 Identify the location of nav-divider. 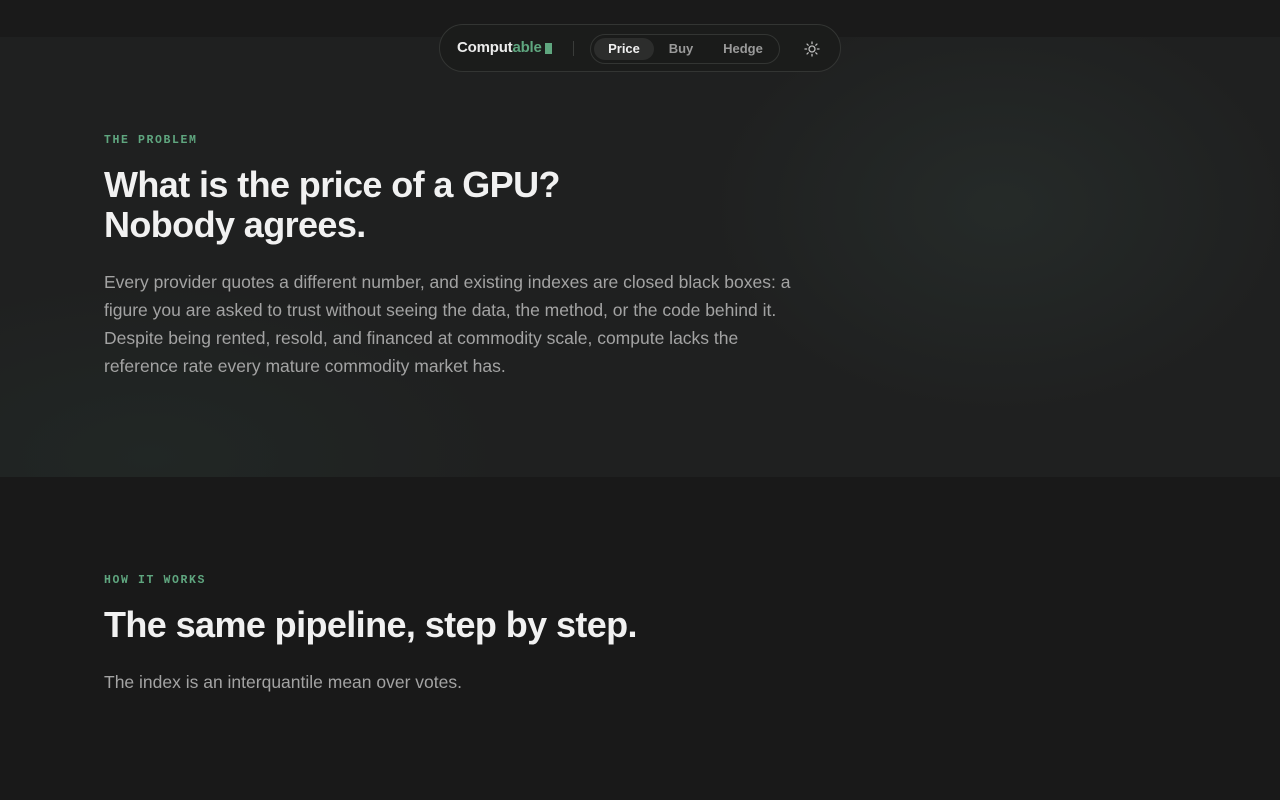
(573, 48).